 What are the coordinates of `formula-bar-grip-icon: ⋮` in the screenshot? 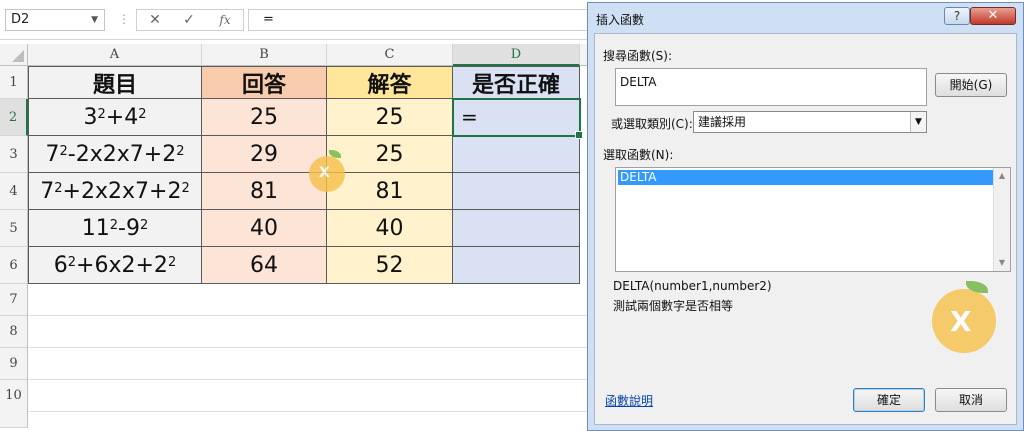 It's located at (124, 19).